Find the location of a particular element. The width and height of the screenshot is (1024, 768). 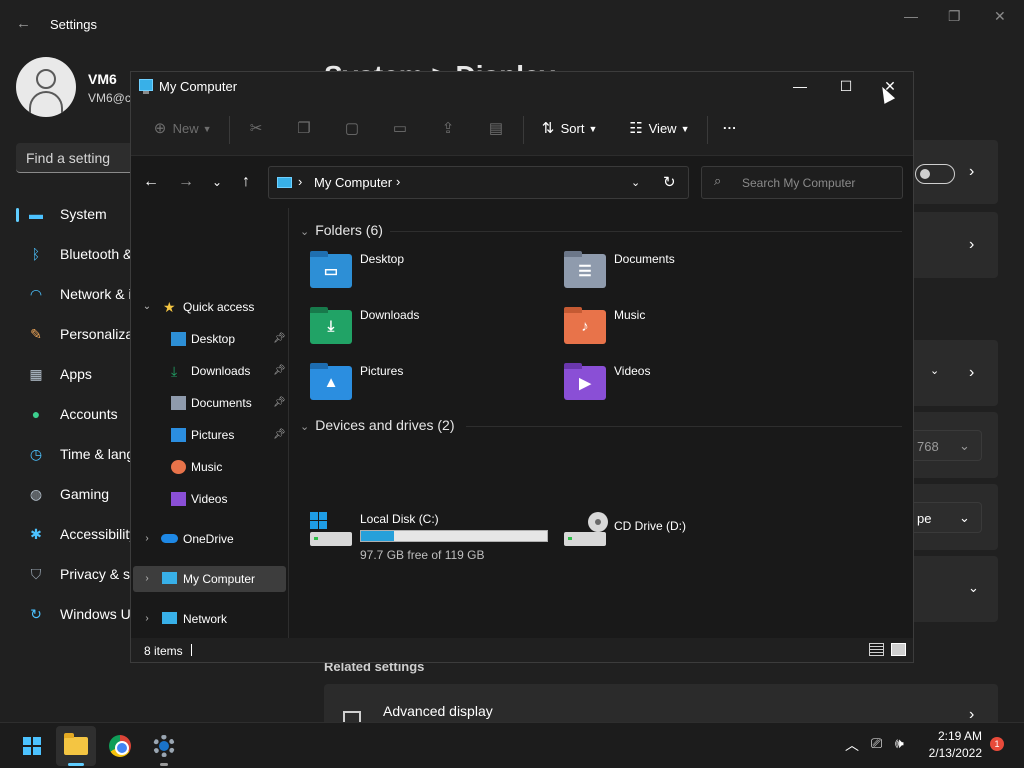

network-icon: ⎚ is located at coordinates (876, 743).